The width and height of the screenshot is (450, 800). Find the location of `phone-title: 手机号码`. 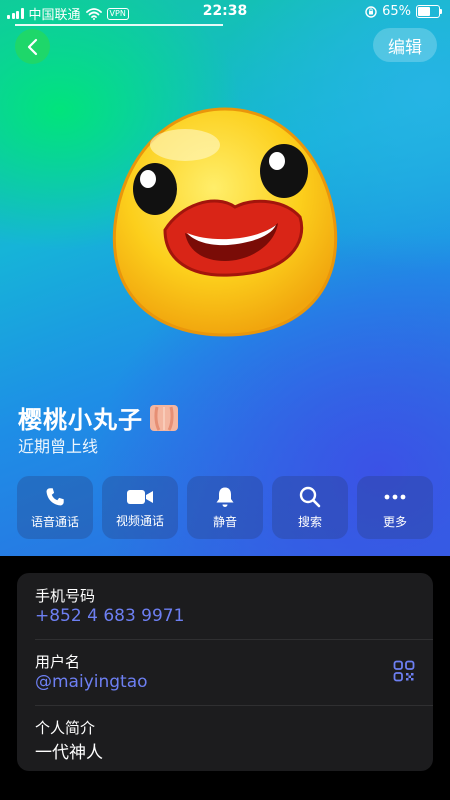

phone-title: 手机号码 is located at coordinates (65, 596).